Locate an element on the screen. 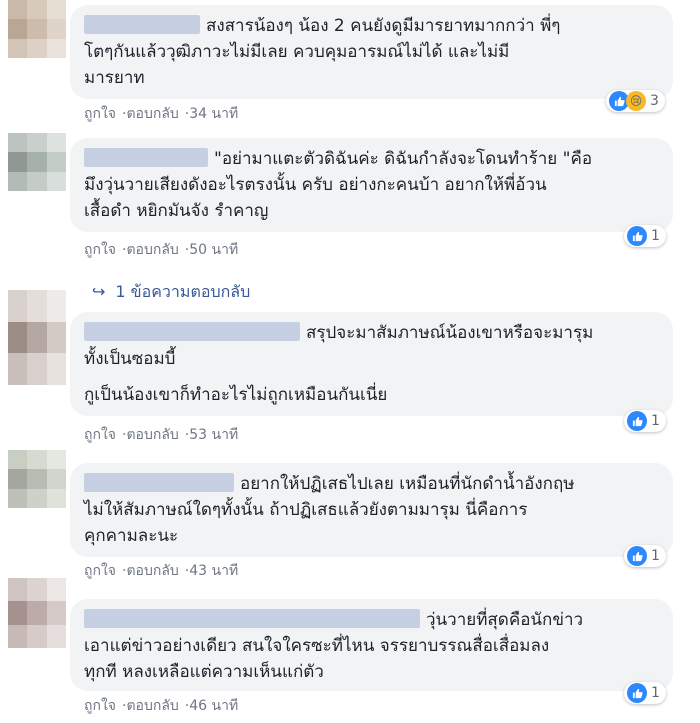 Image resolution: width=700 pixels, height=723 pixels. comment-text: เสื้อดำ หยิกมันจัง รำคาญ is located at coordinates (176, 211).